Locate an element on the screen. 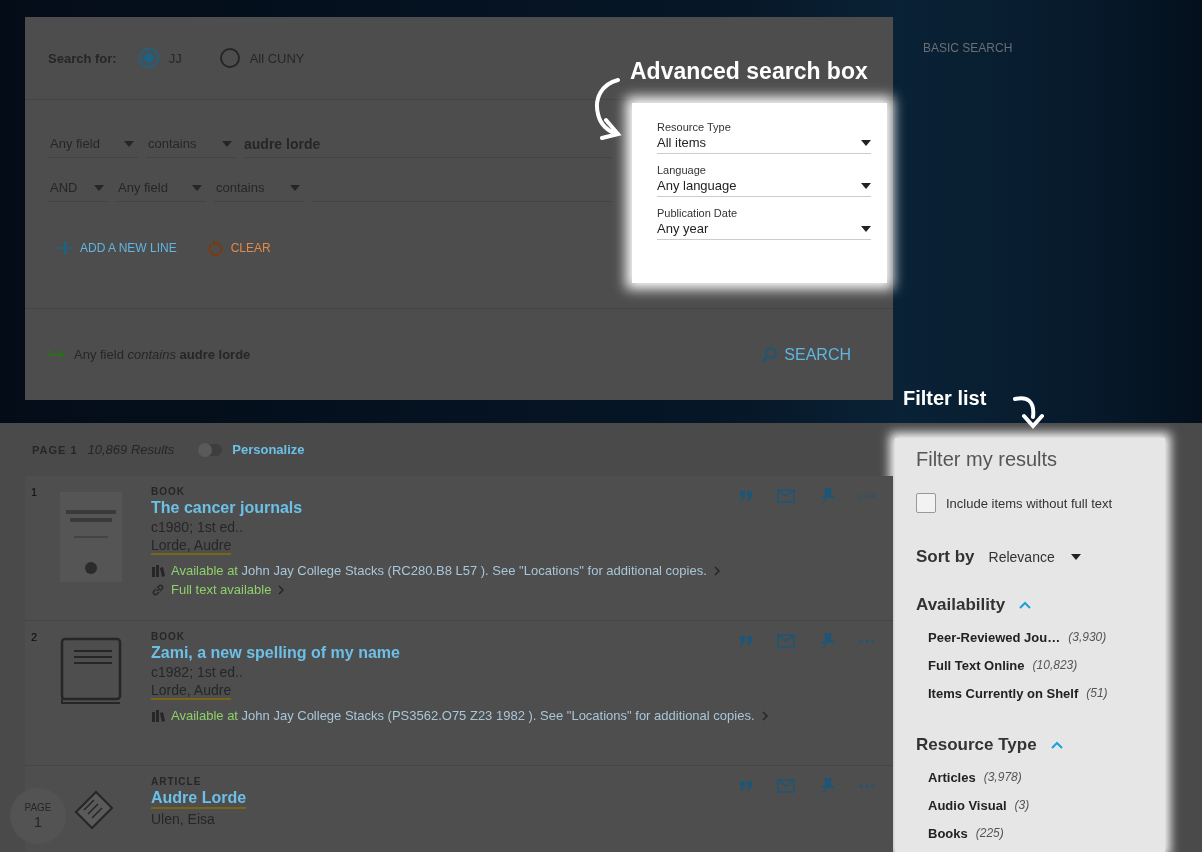 Image resolution: width=1202 pixels, height=852 pixels. result-title: Zami, a new spelling of my name is located at coordinates (275, 653).